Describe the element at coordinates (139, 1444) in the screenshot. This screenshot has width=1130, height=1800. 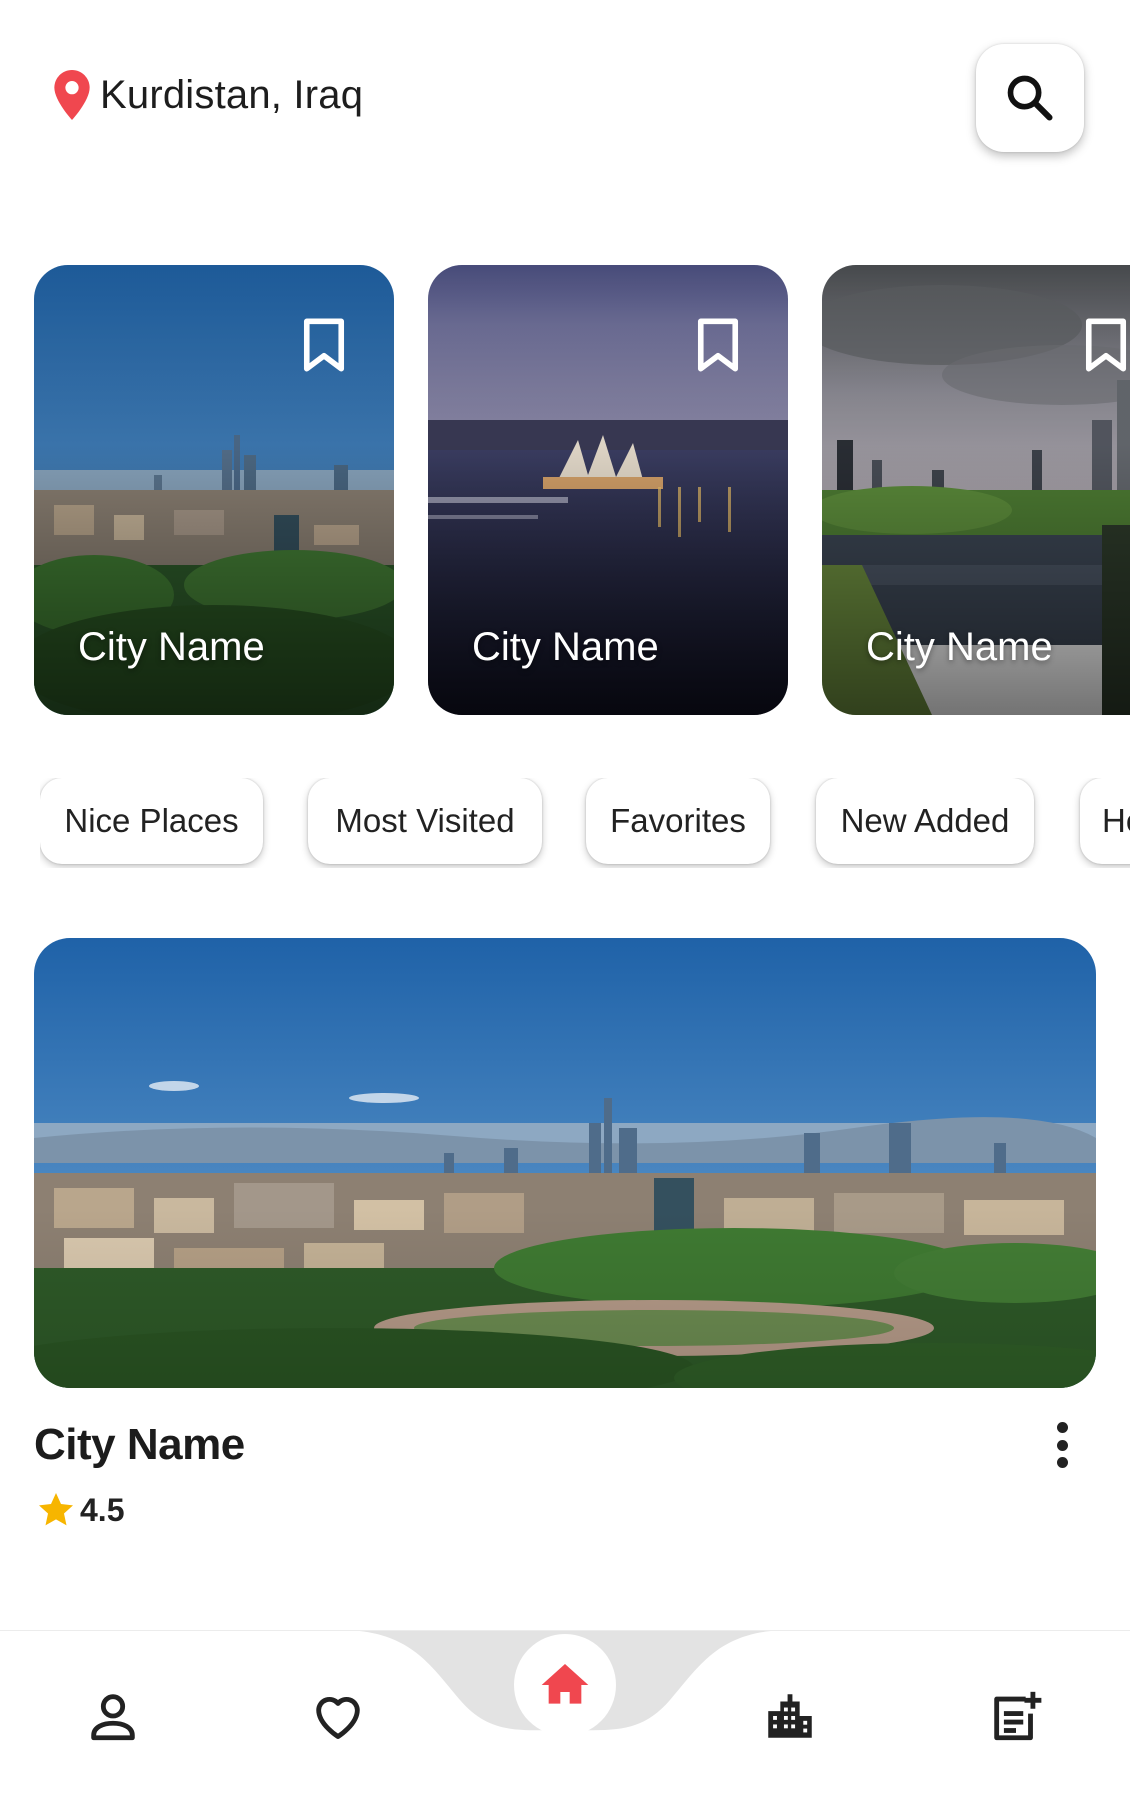
I see `featured-city-name: City Name` at that location.